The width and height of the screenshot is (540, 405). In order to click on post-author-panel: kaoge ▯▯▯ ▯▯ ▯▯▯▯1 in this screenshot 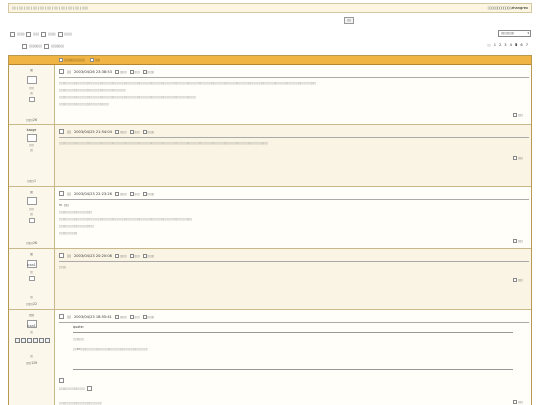, I will do `click(32, 155)`.